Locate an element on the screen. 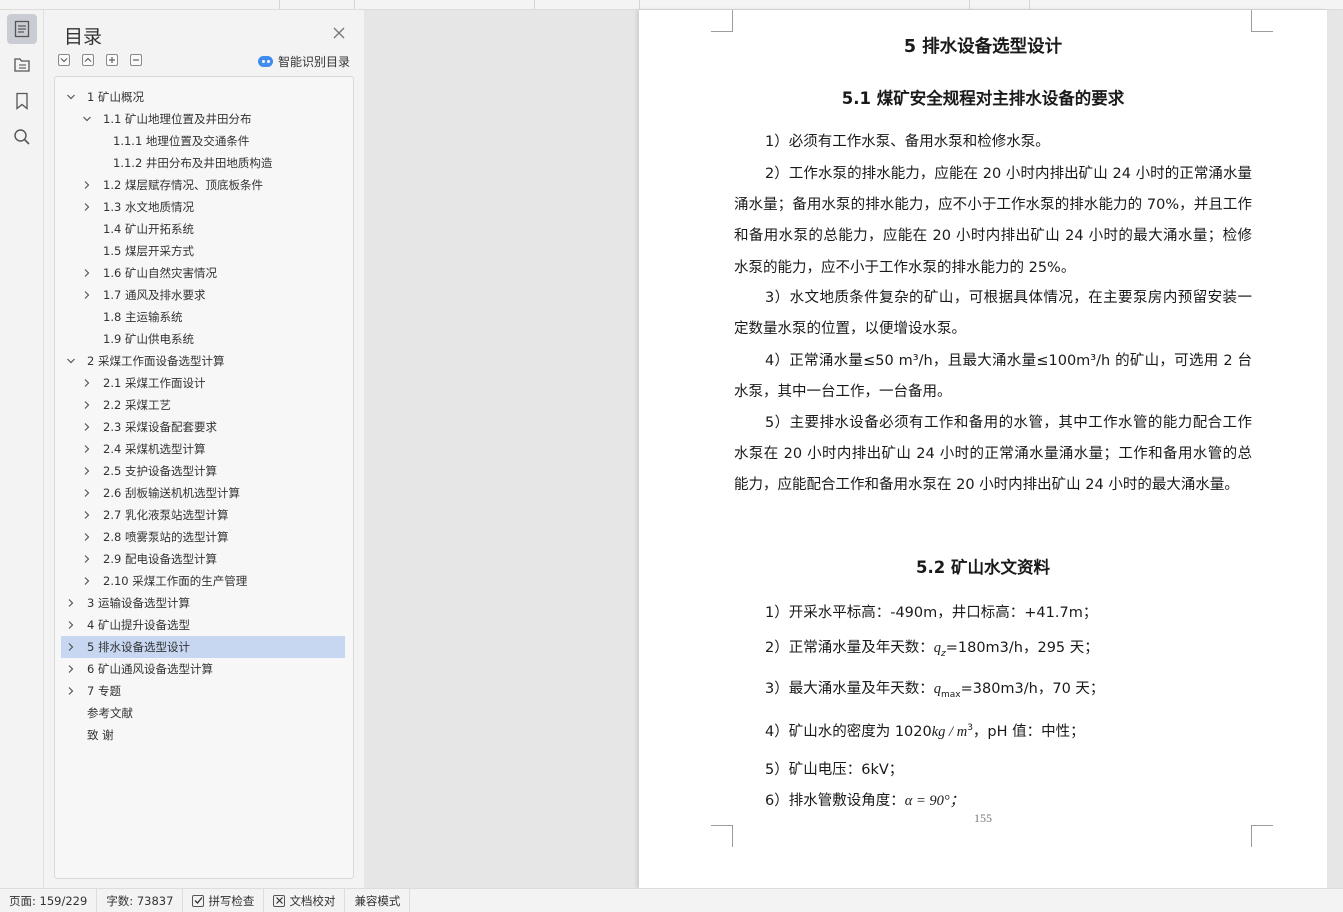 The width and height of the screenshot is (1343, 912). toc-item: 2.7 乳化液泵站选型计算 is located at coordinates (203, 515).